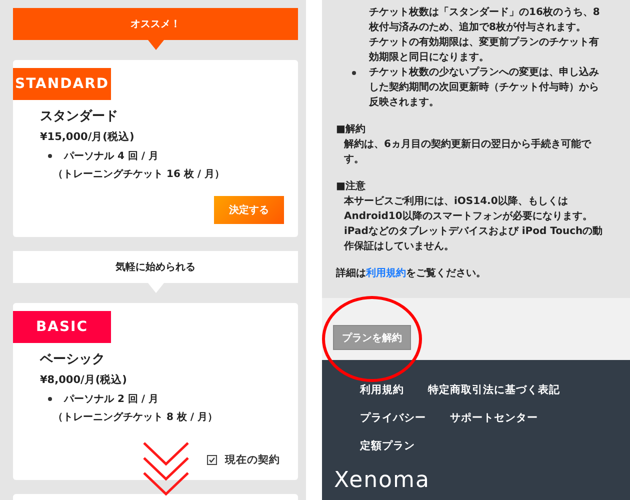  Describe the element at coordinates (156, 267) in the screenshot. I see `banner-text: 気軽に始められる` at that location.